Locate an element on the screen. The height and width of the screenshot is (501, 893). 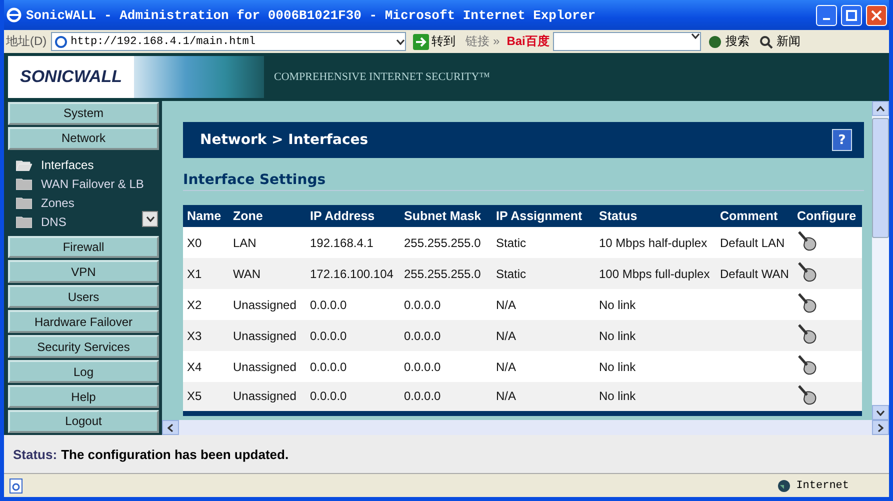
search-field is located at coordinates (627, 41).